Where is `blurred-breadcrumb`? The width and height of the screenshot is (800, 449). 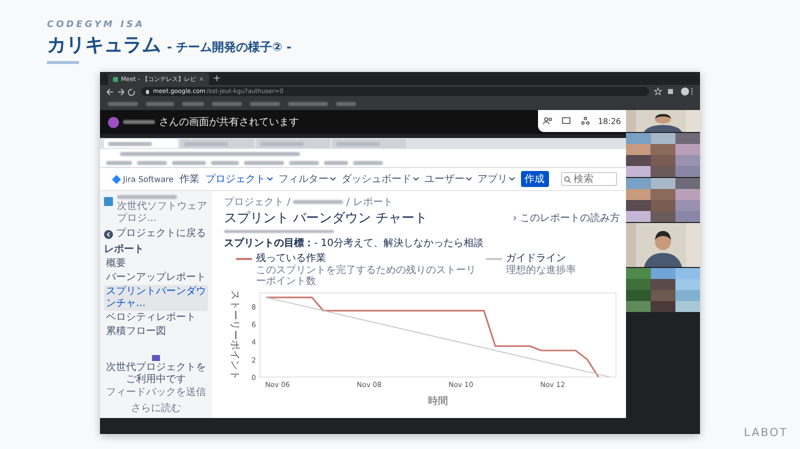 blurred-breadcrumb is located at coordinates (318, 202).